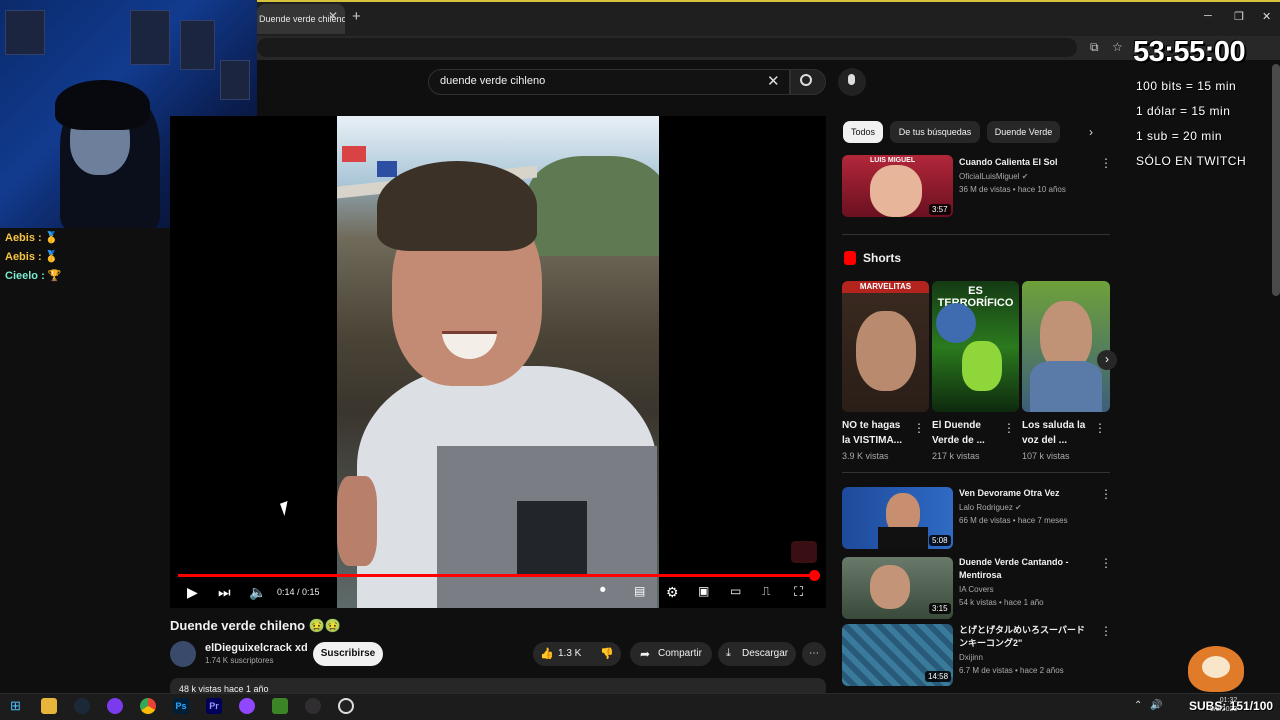 The width and height of the screenshot is (1280, 720). What do you see at coordinates (1066, 346) in the screenshot?
I see `short-thumbnail` at bounding box center [1066, 346].